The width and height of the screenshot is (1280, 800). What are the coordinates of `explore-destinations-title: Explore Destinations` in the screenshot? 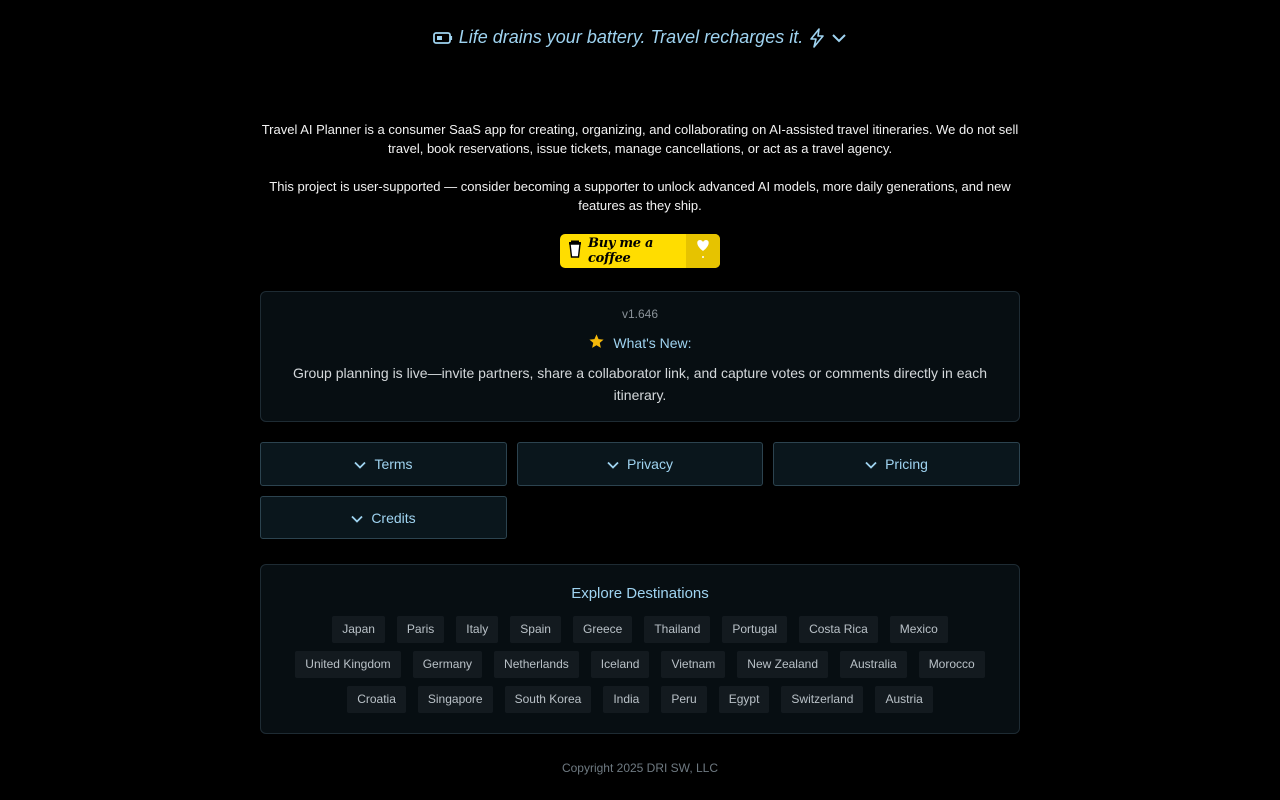 It's located at (640, 593).